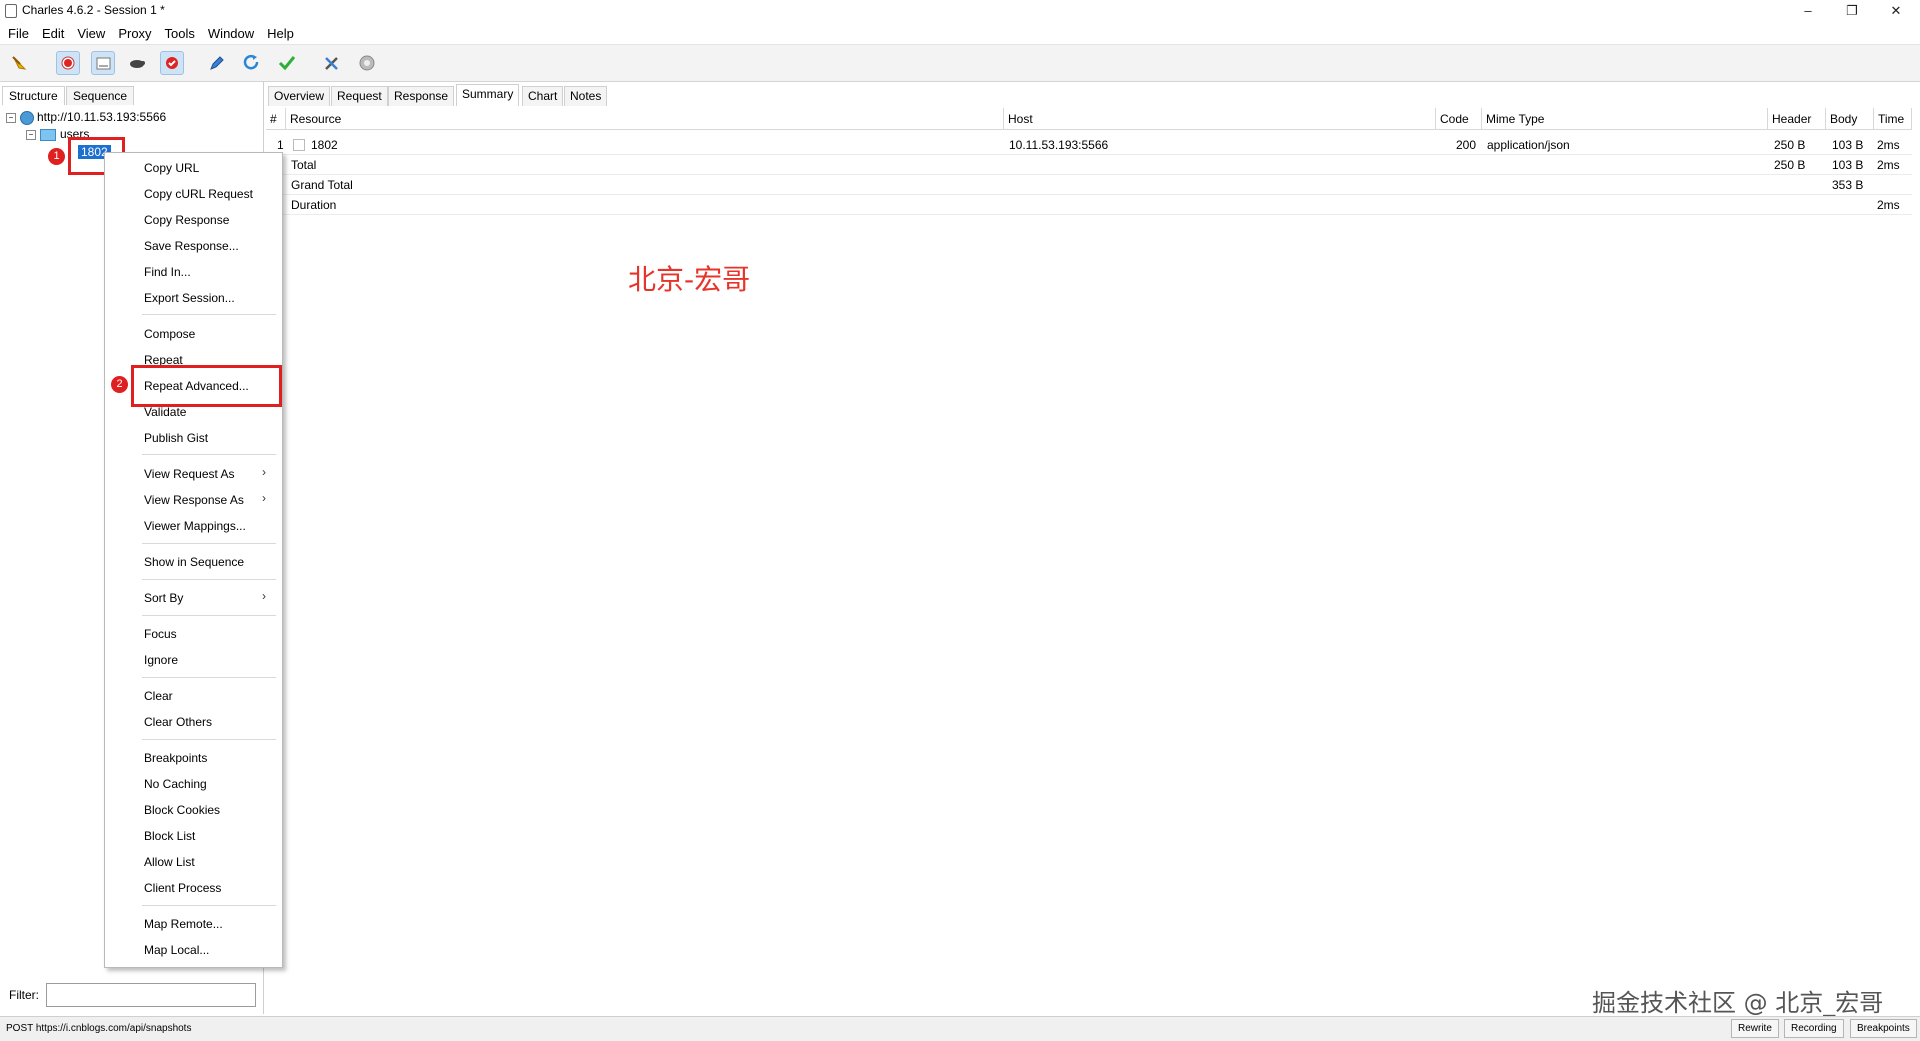 The image size is (1920, 1041). I want to click on menu-item-clear: Clear, so click(158, 696).